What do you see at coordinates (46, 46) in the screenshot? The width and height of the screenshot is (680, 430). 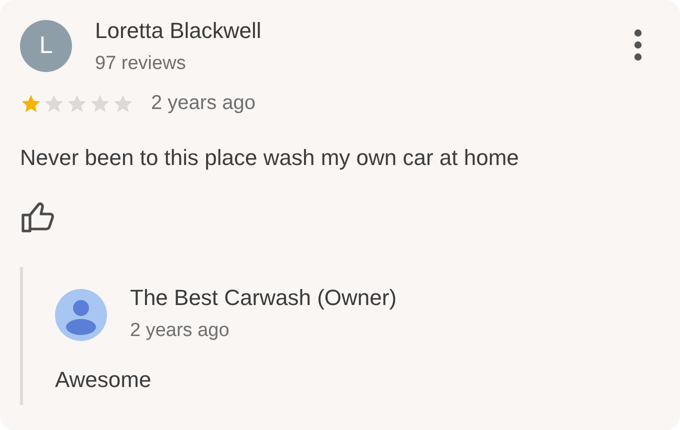 I see `avatar: L` at bounding box center [46, 46].